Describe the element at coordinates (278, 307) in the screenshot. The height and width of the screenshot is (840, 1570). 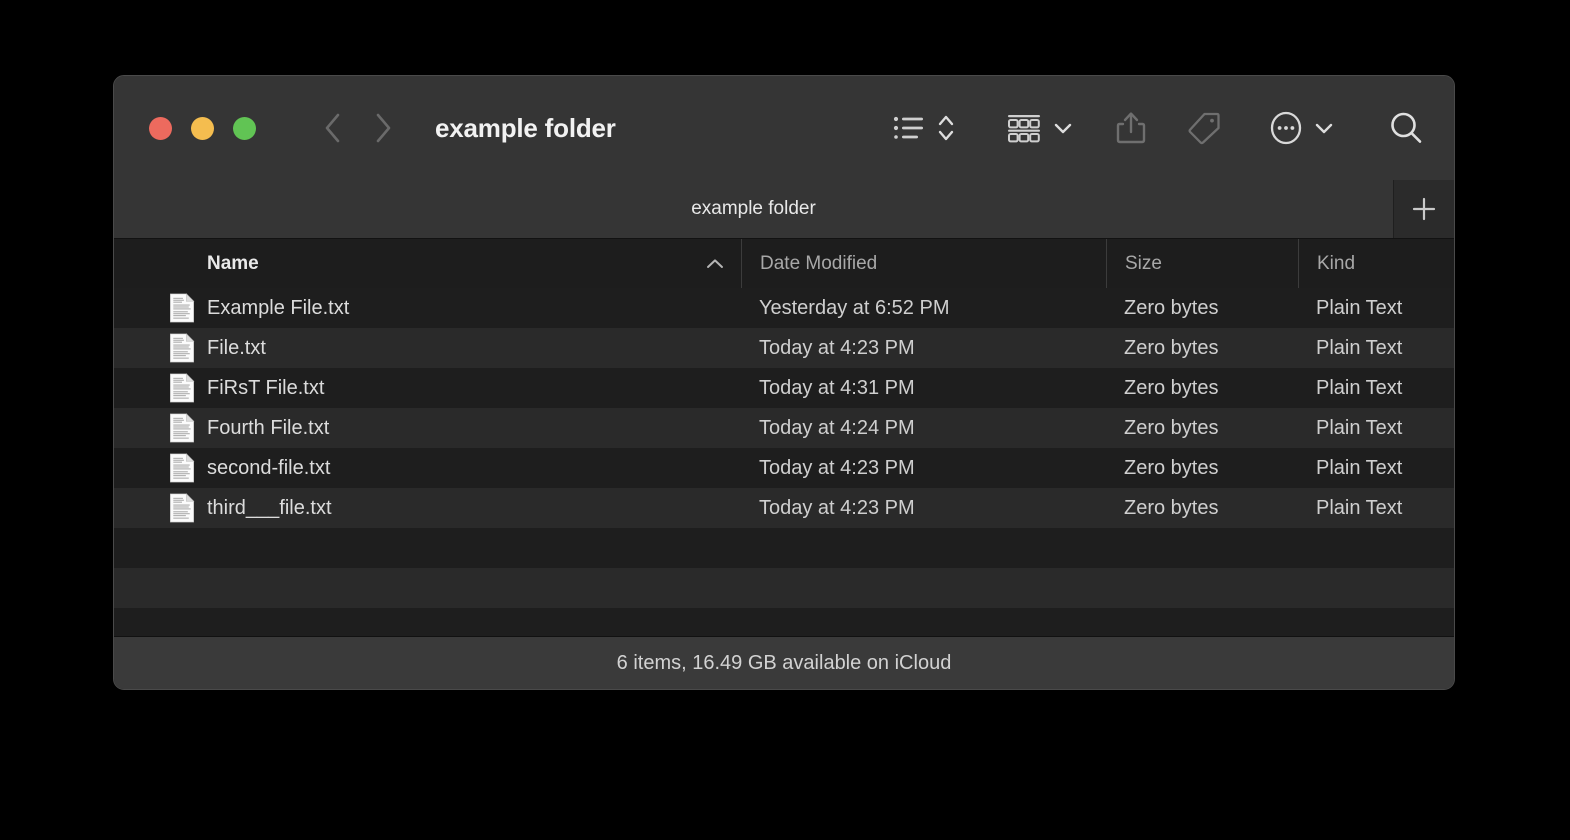
I see `file-name-label: Example File.txt` at that location.